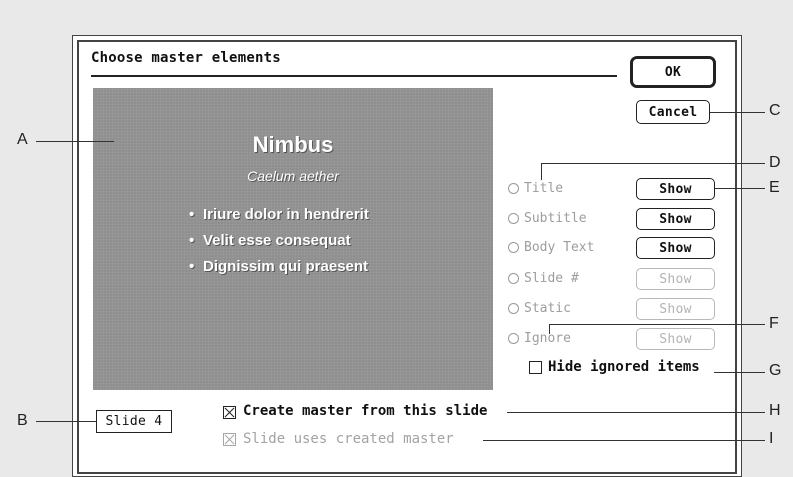  I want to click on callout-a-line, so click(75, 141).